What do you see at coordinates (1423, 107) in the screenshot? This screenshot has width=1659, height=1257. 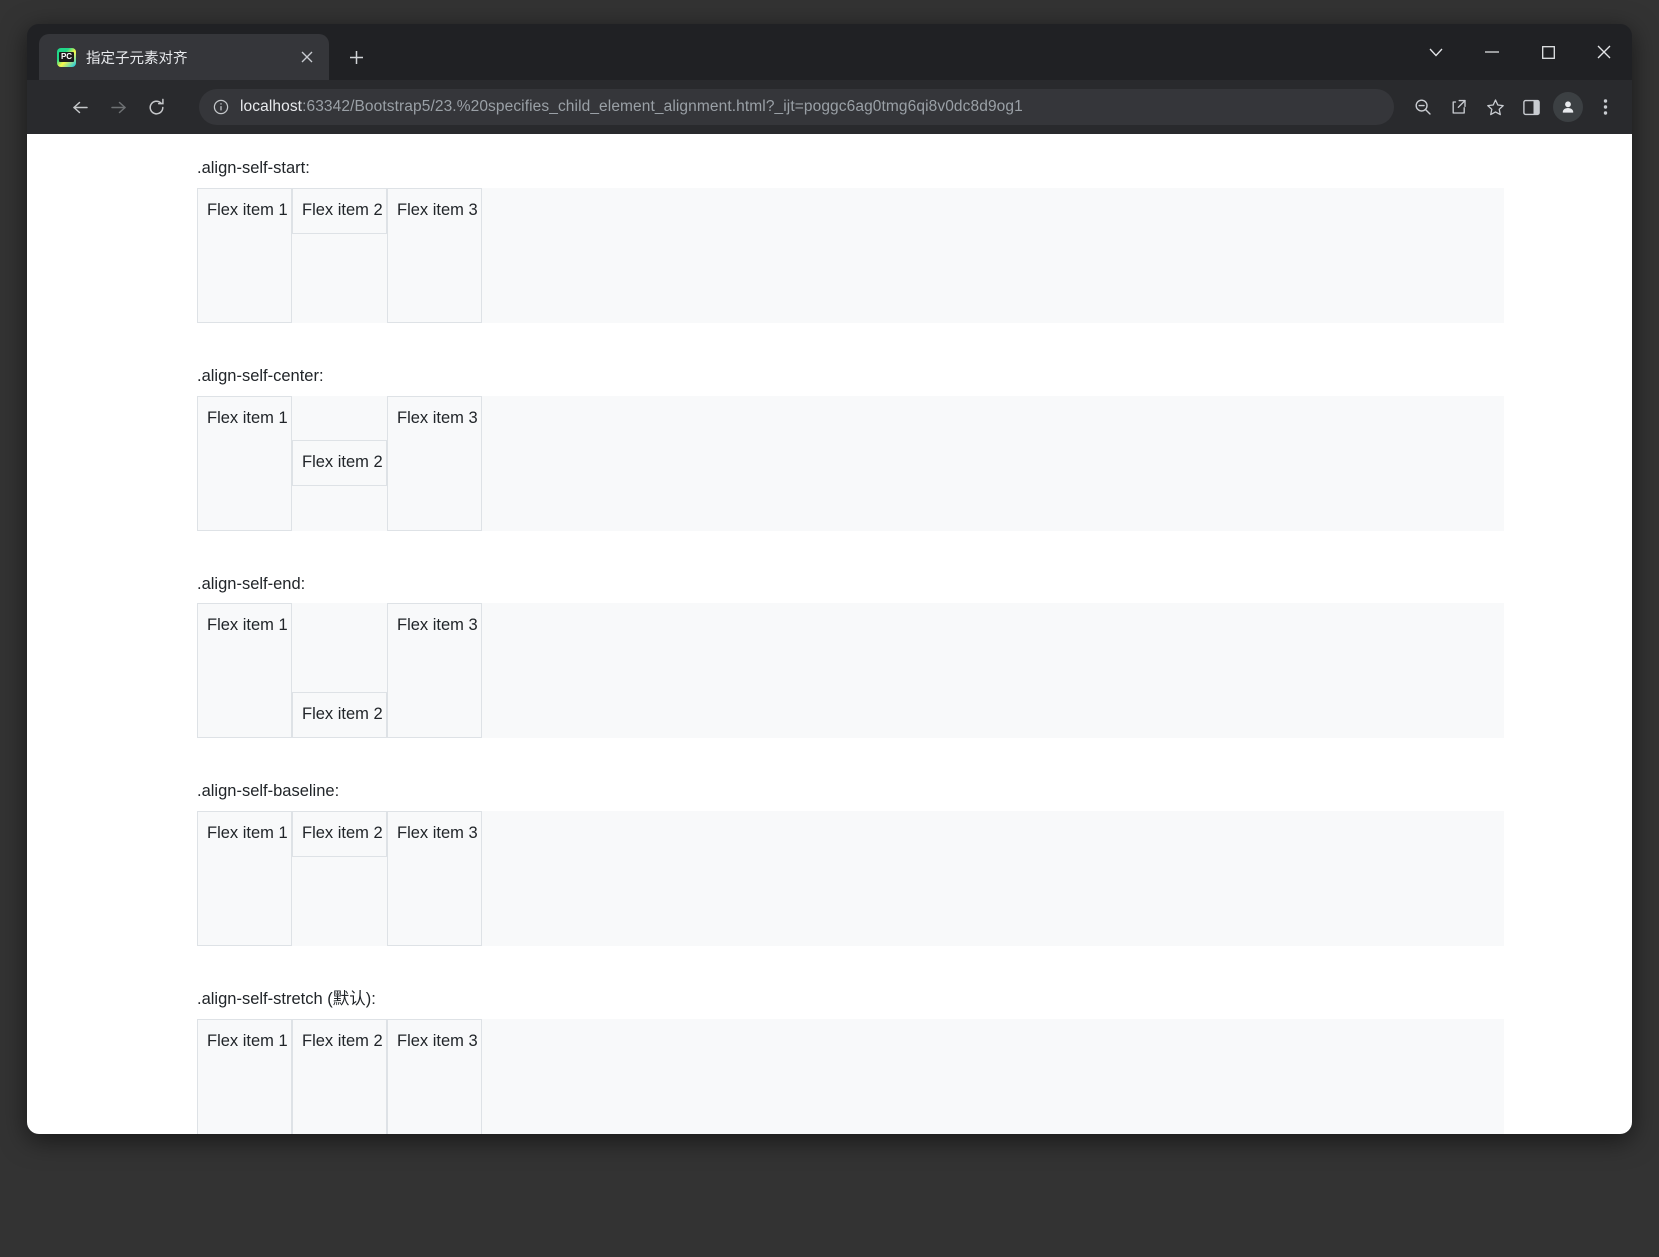 I see `zoom-out-icon` at bounding box center [1423, 107].